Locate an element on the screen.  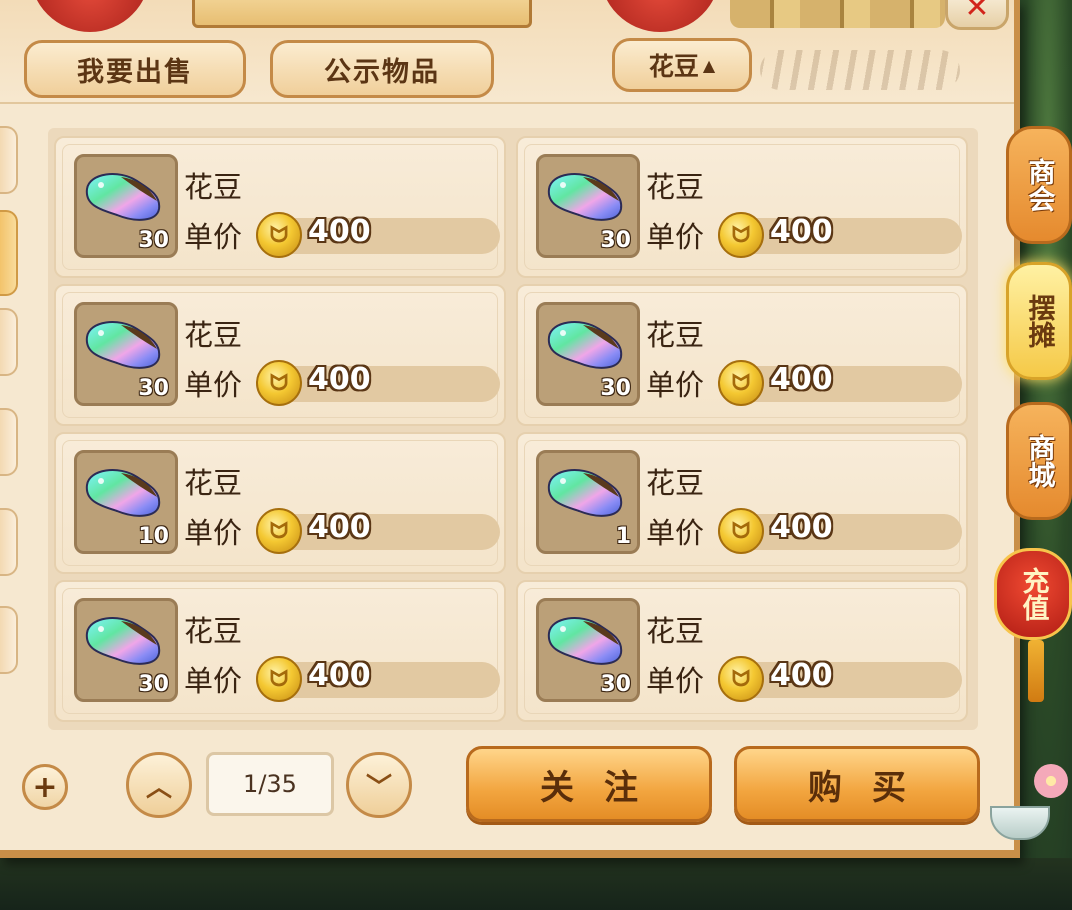
tab-sell: 我要出售 is located at coordinates (135, 69).